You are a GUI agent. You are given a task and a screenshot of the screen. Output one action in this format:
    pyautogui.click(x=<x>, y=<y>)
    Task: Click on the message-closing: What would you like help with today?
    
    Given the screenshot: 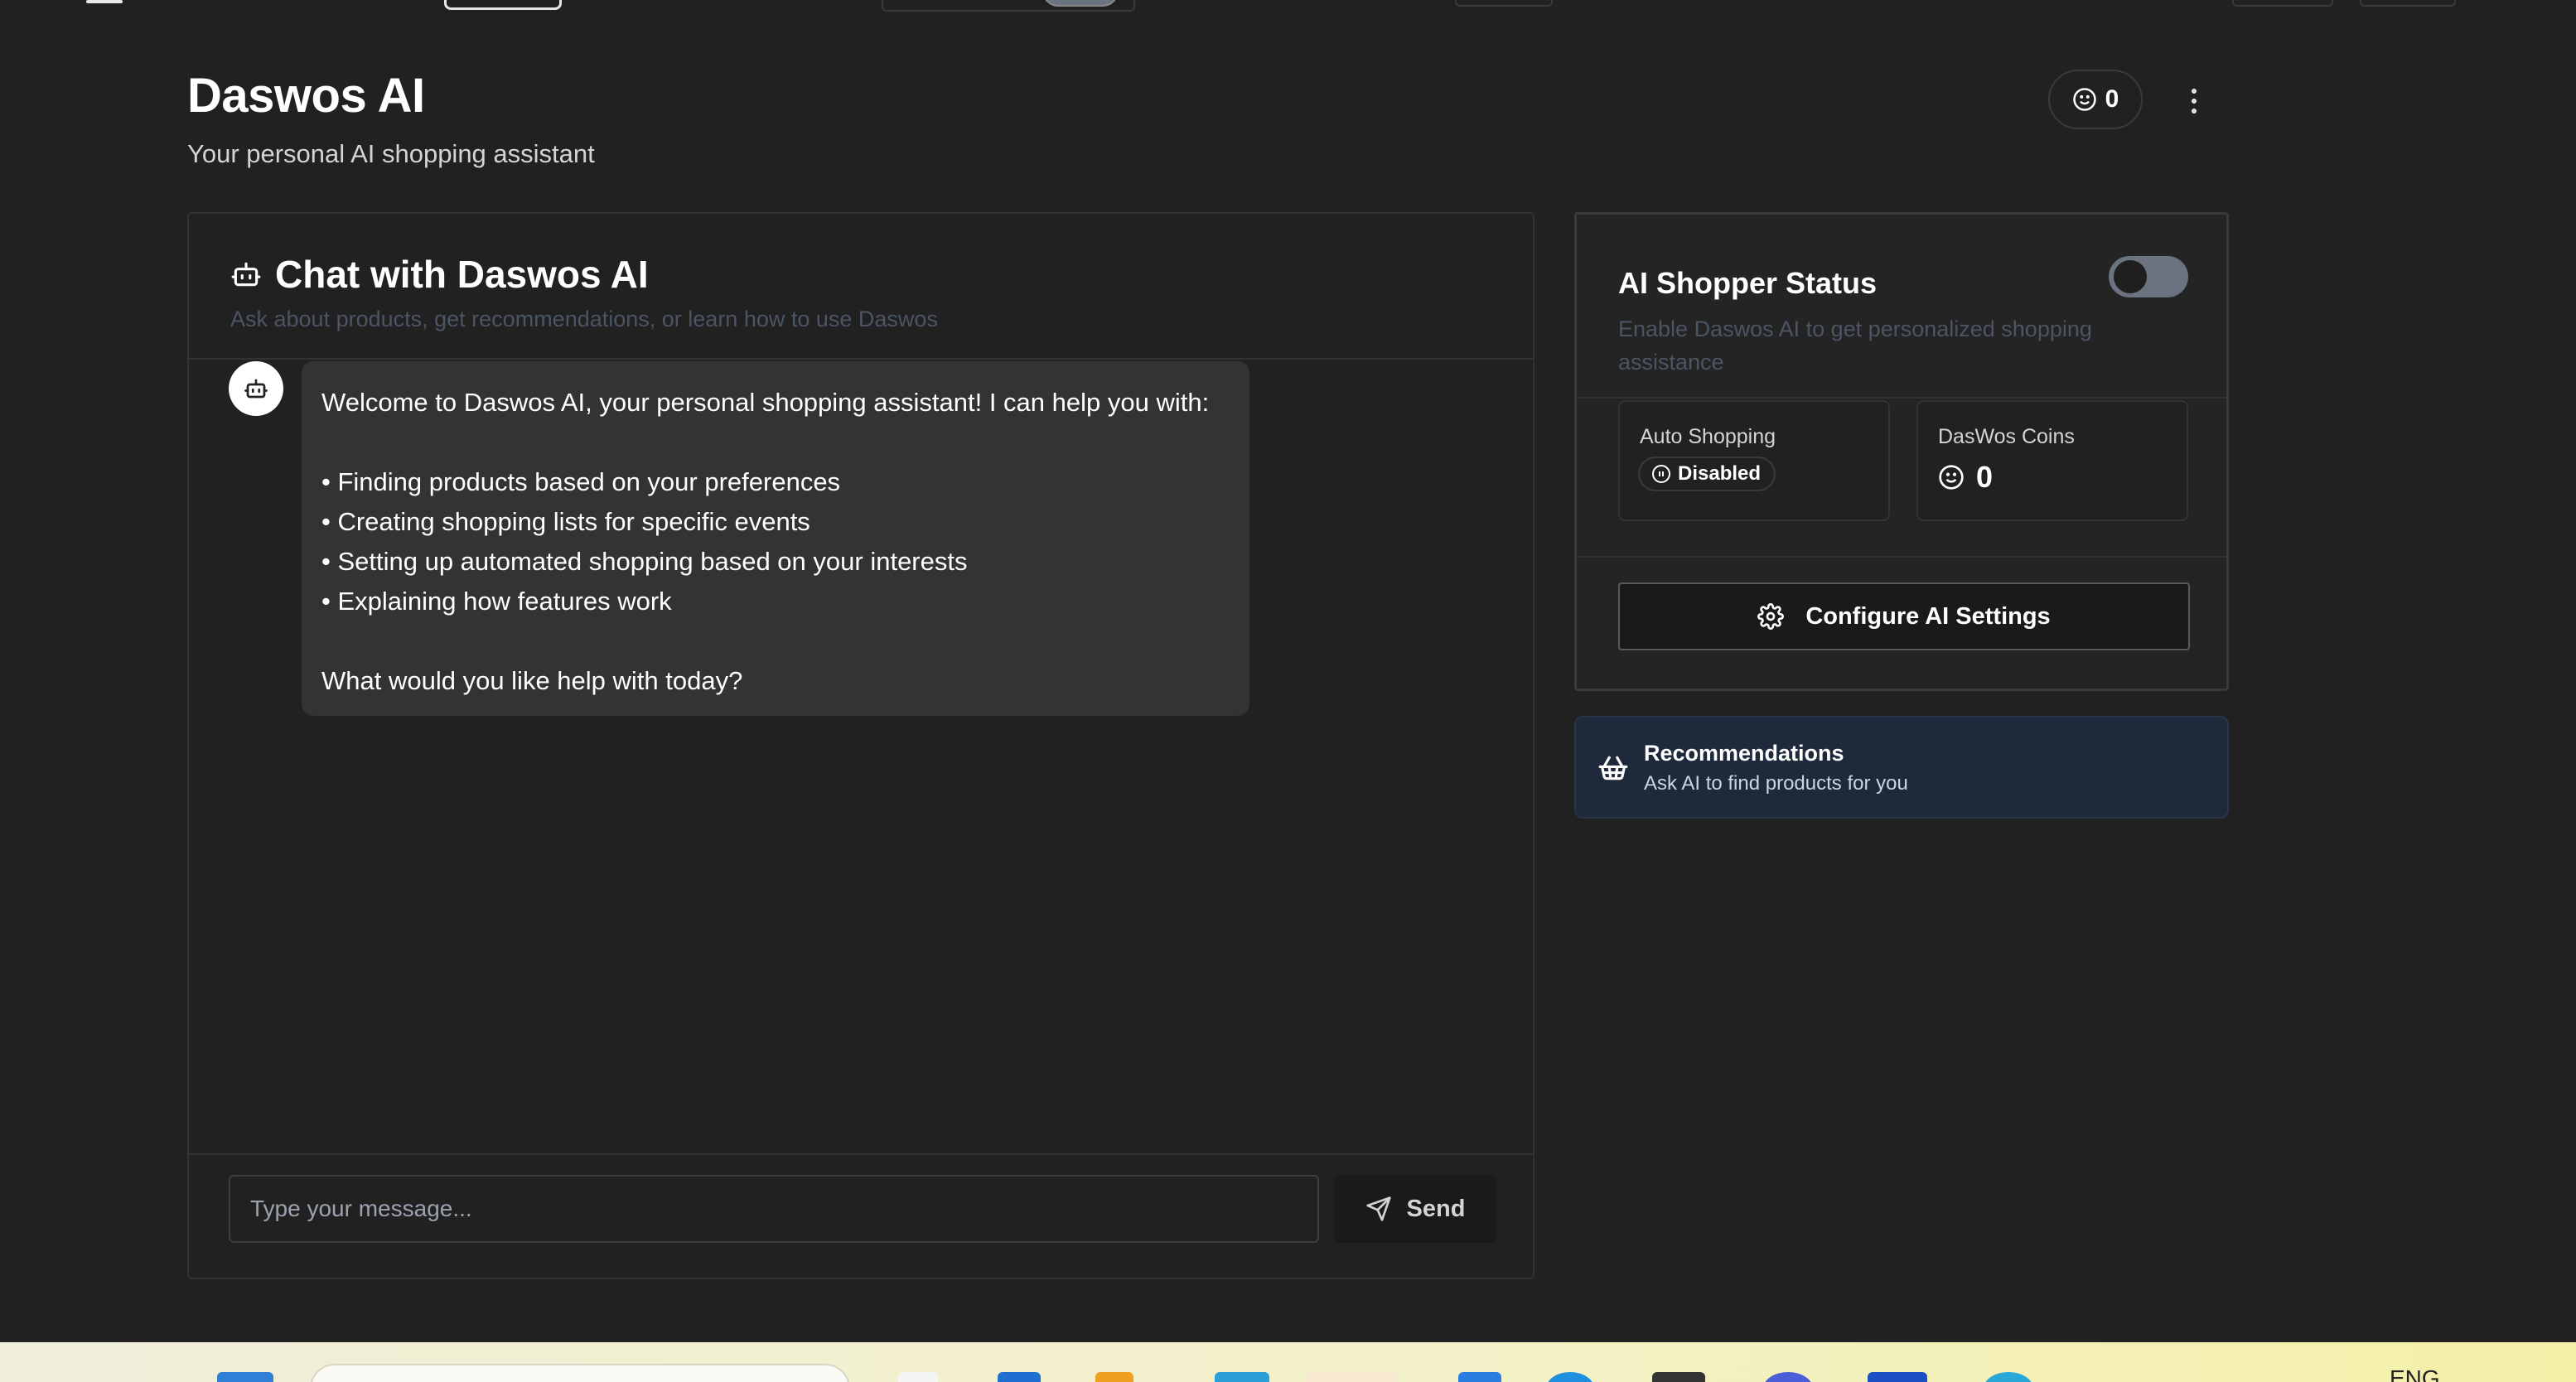 What is the action you would take?
    pyautogui.click(x=532, y=680)
    